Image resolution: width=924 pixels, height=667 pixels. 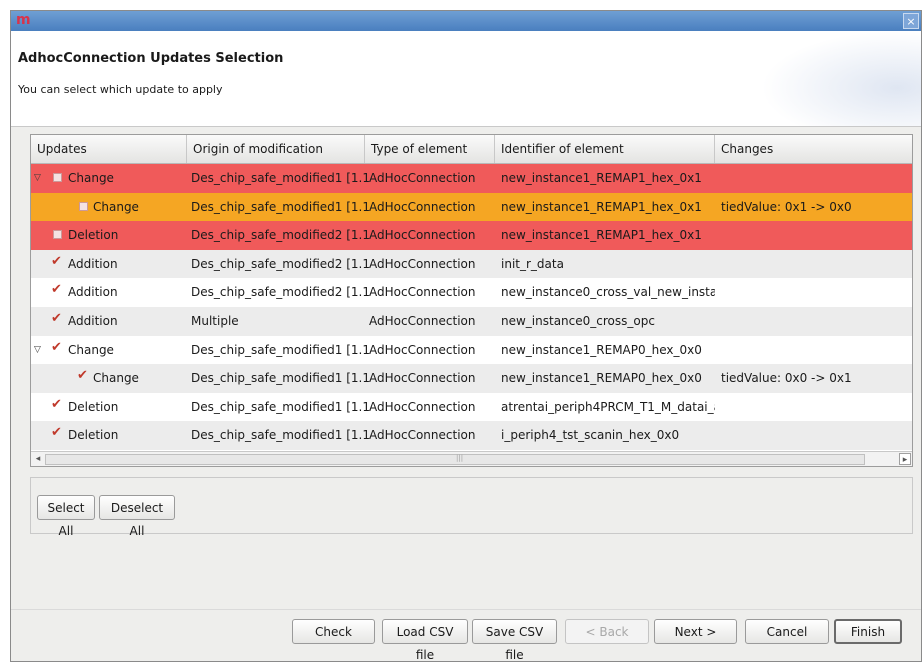 What do you see at coordinates (137, 516) in the screenshot?
I see `deselect-all-button: Deselect All` at bounding box center [137, 516].